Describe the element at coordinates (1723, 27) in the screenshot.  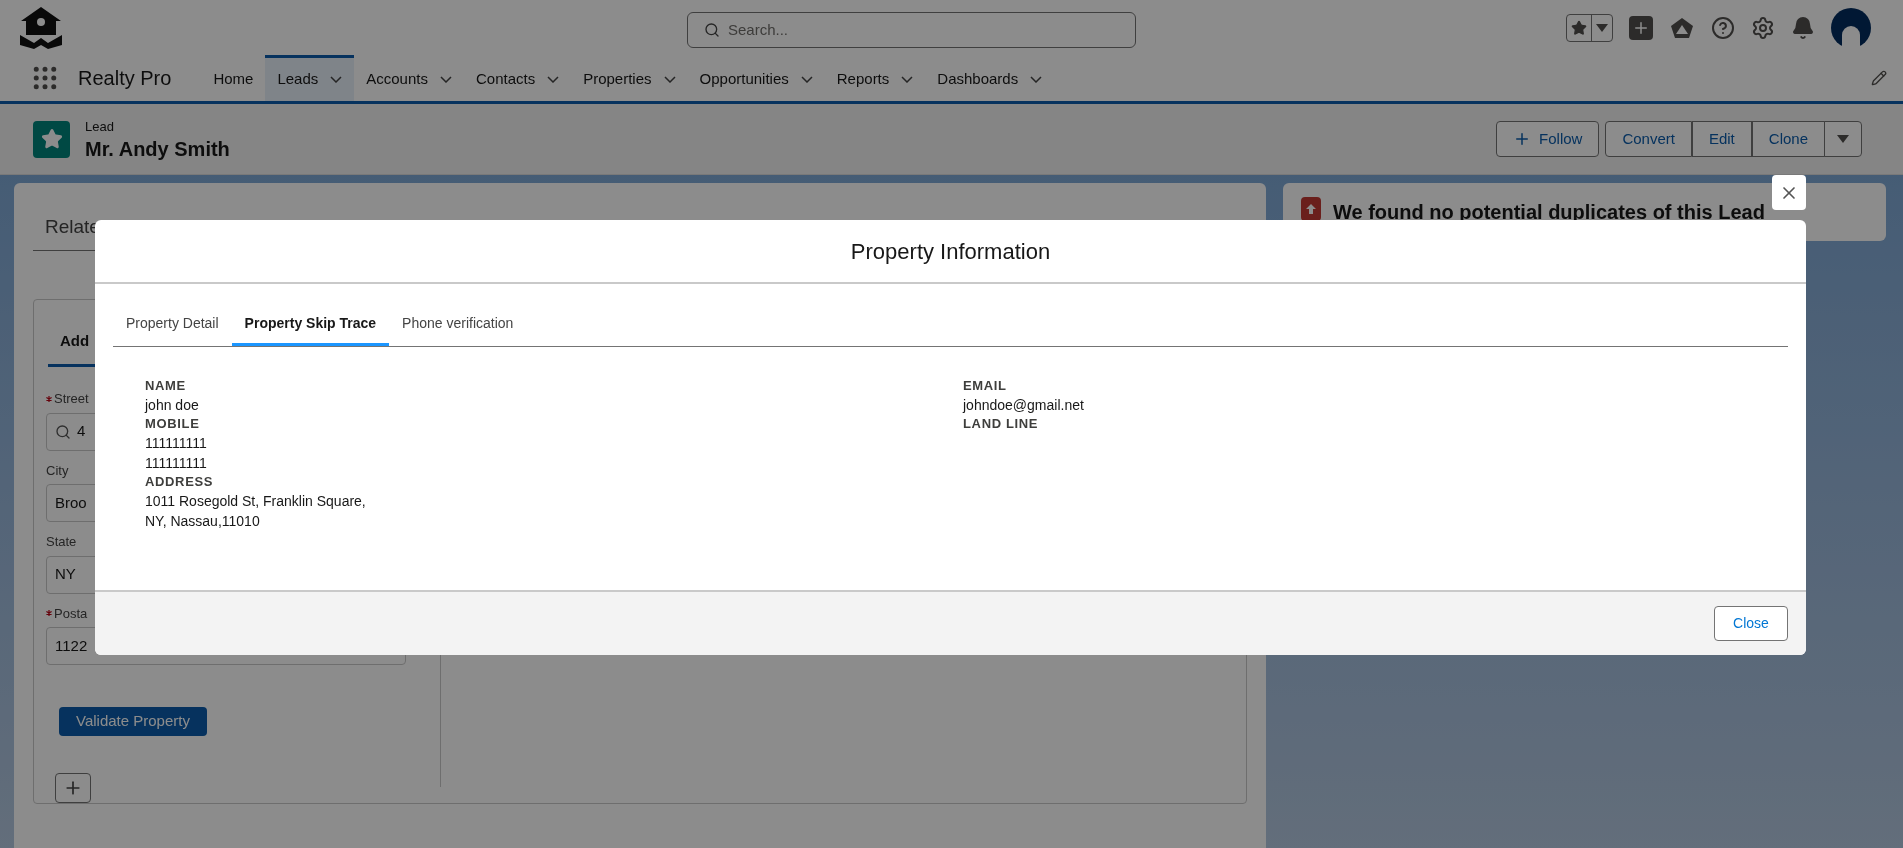
I see `help-icon` at that location.